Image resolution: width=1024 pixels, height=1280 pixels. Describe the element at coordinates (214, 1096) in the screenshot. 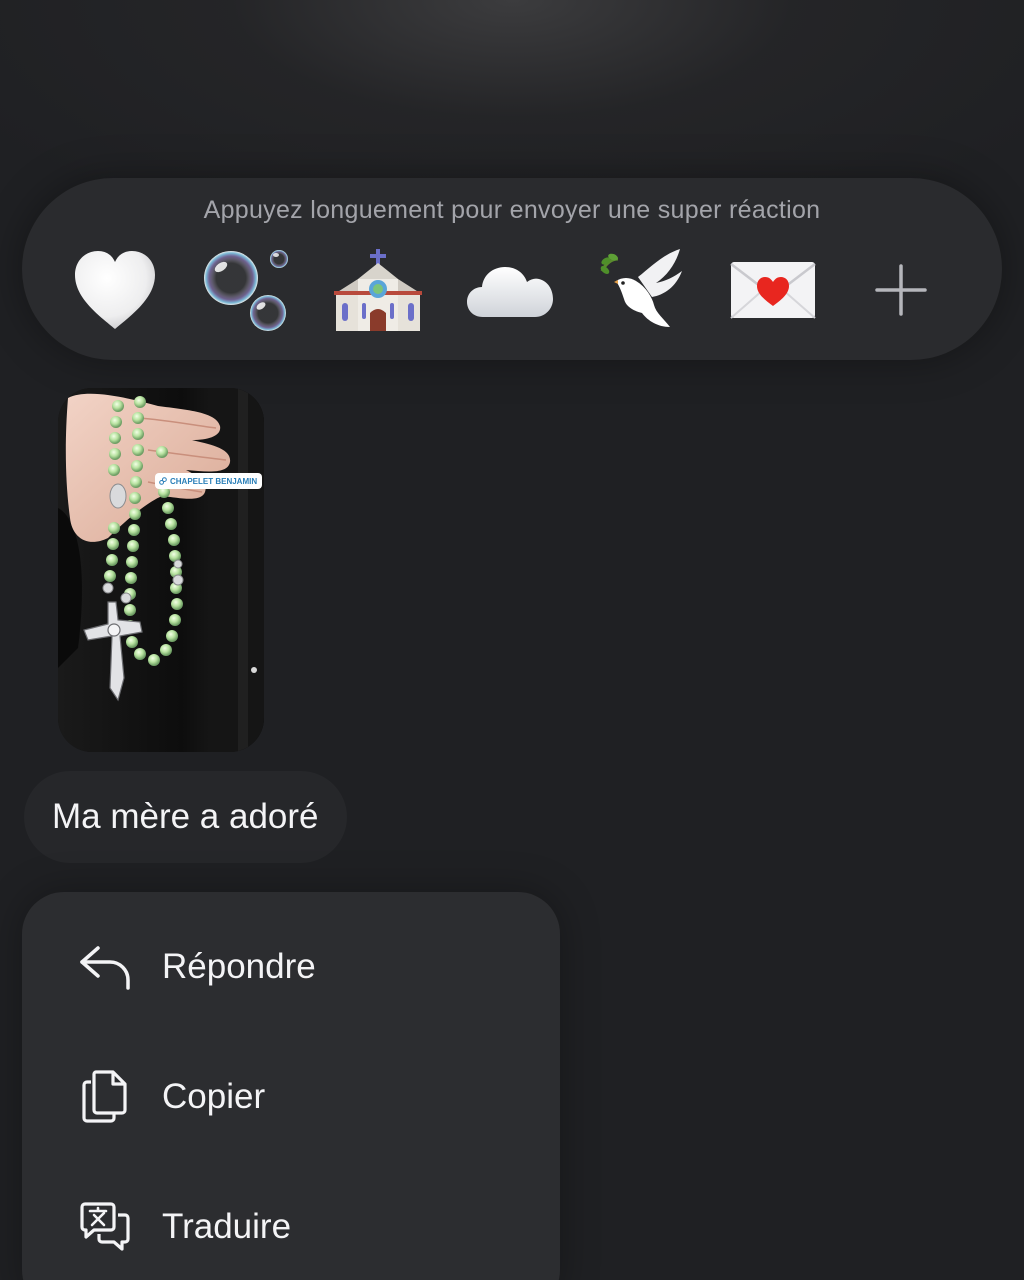

I see `menu-item-label: Copier` at that location.